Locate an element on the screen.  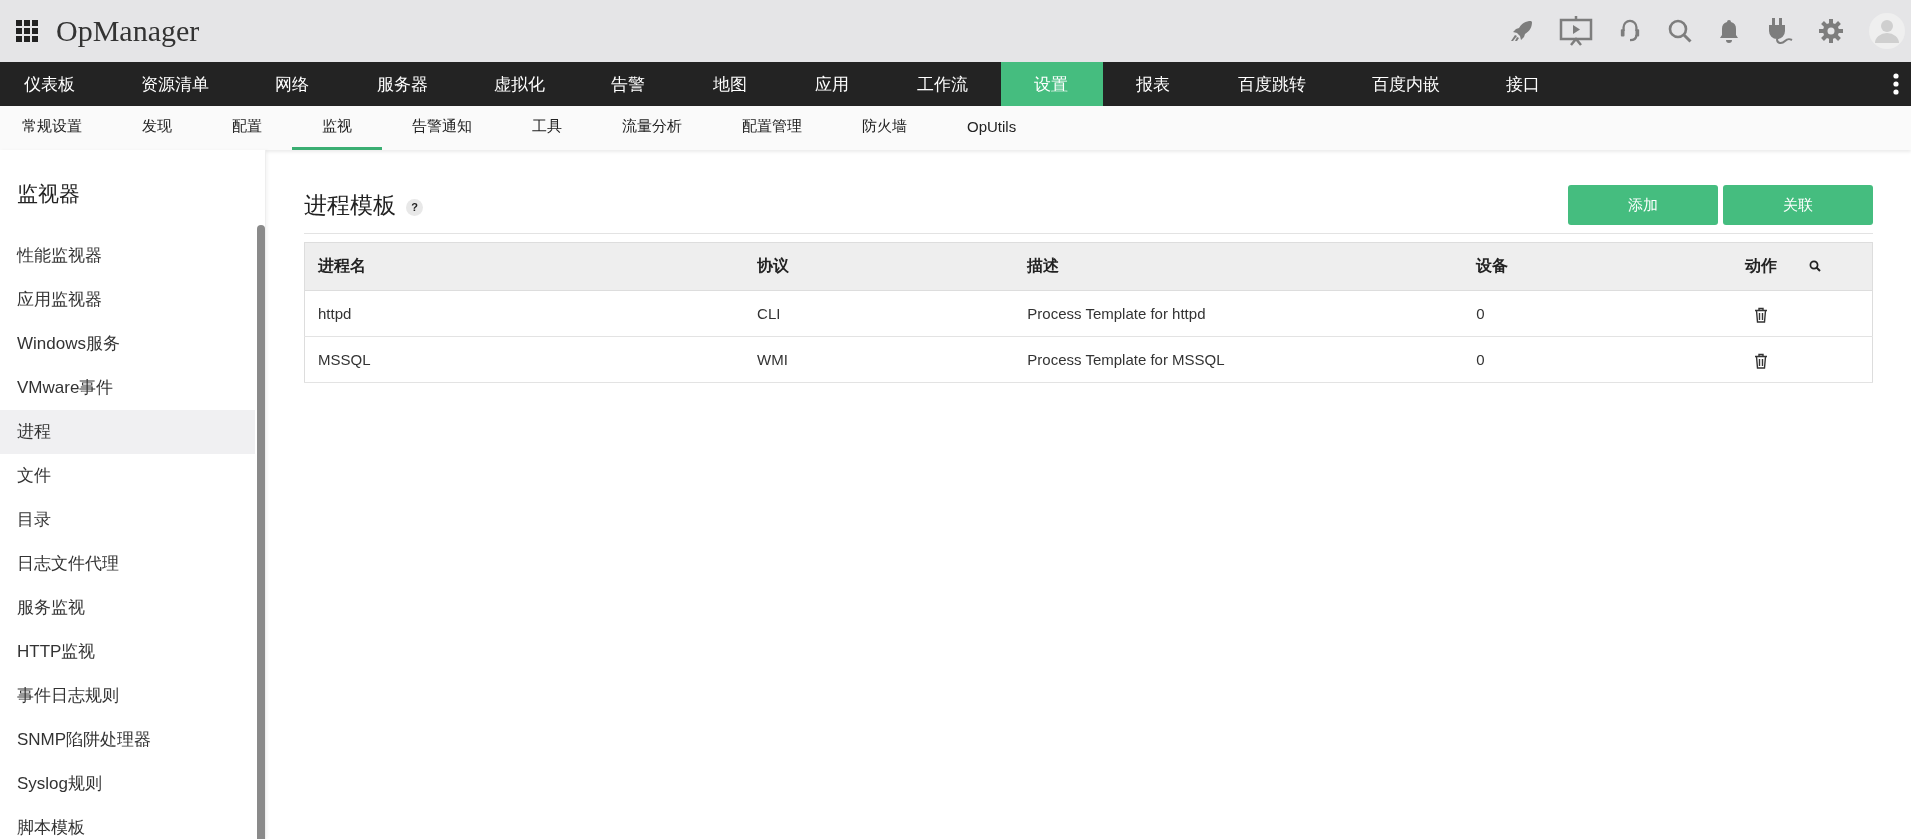
column-header: 动作 is located at coordinates (1761, 265).